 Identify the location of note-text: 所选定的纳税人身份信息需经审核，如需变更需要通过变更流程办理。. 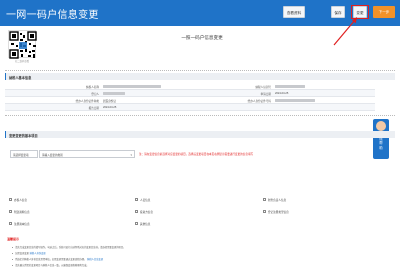
(51, 260).